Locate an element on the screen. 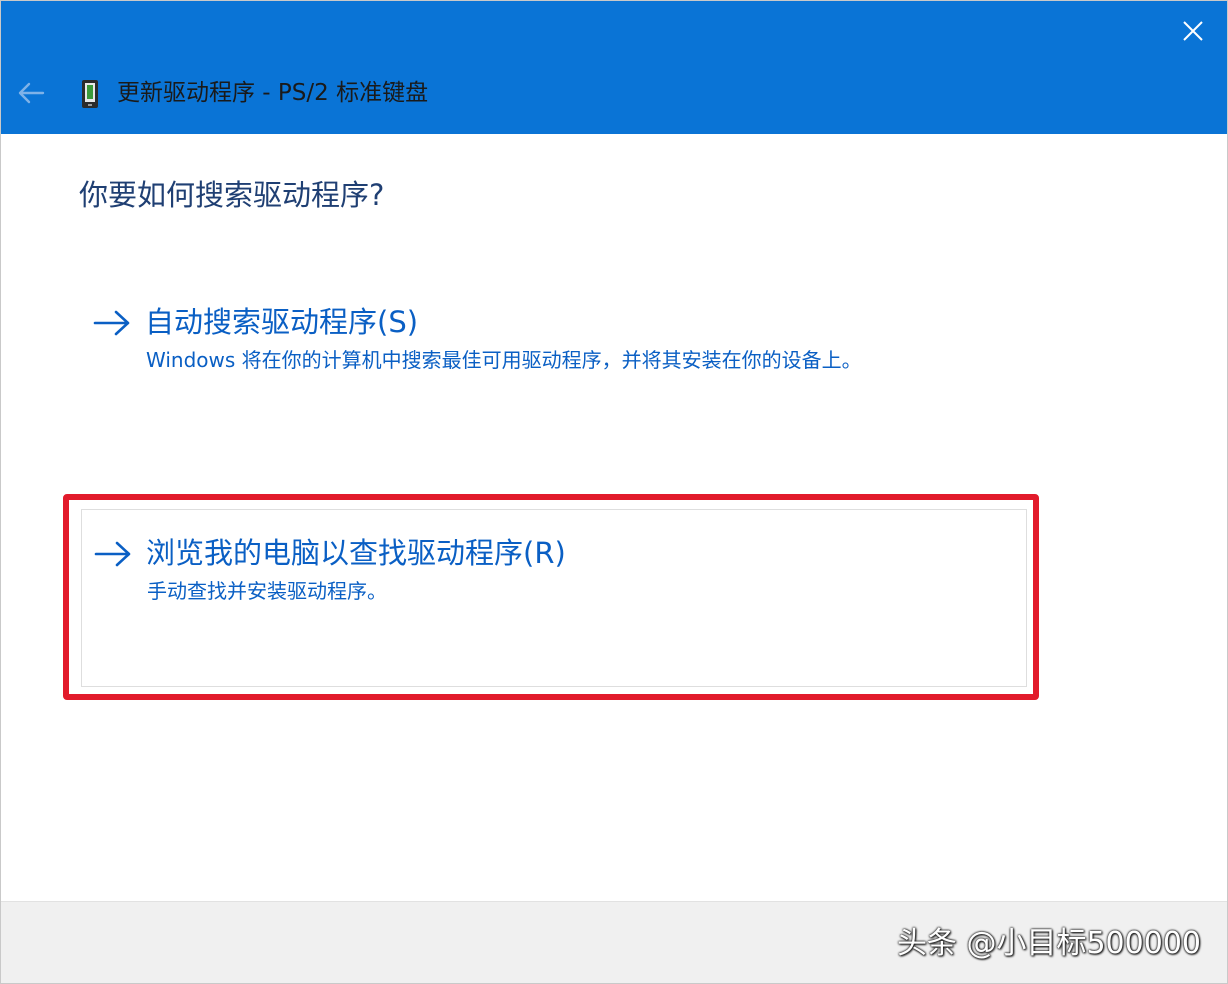  back-button is located at coordinates (31, 93).